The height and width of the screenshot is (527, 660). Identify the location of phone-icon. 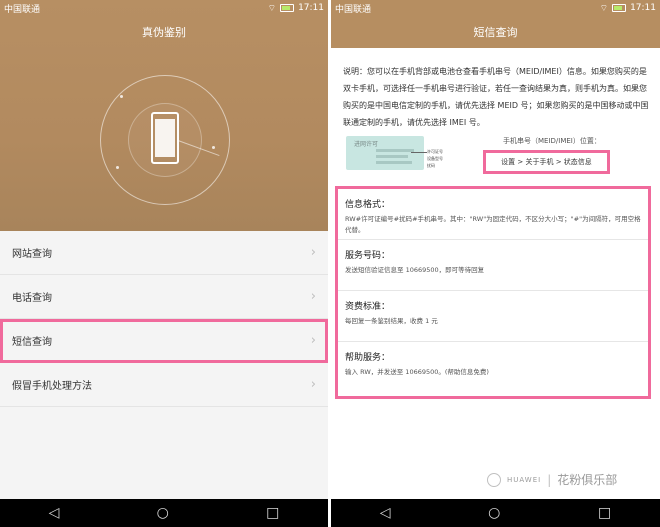
(165, 138).